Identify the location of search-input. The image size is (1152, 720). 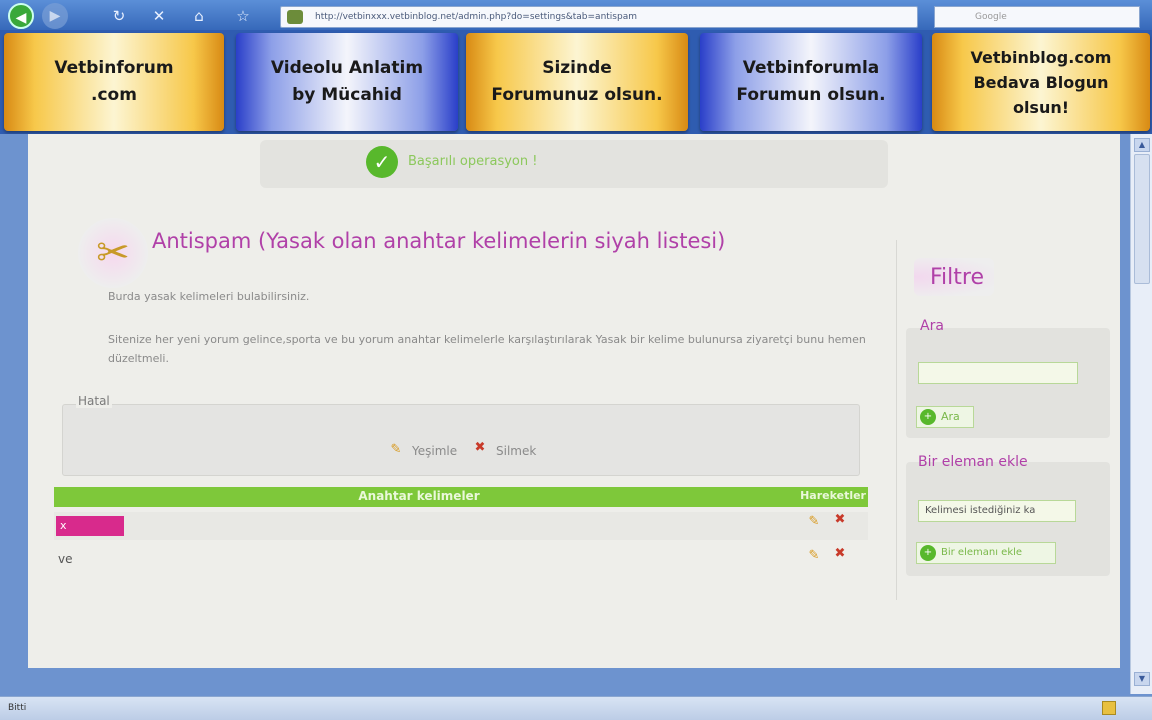
(998, 373).